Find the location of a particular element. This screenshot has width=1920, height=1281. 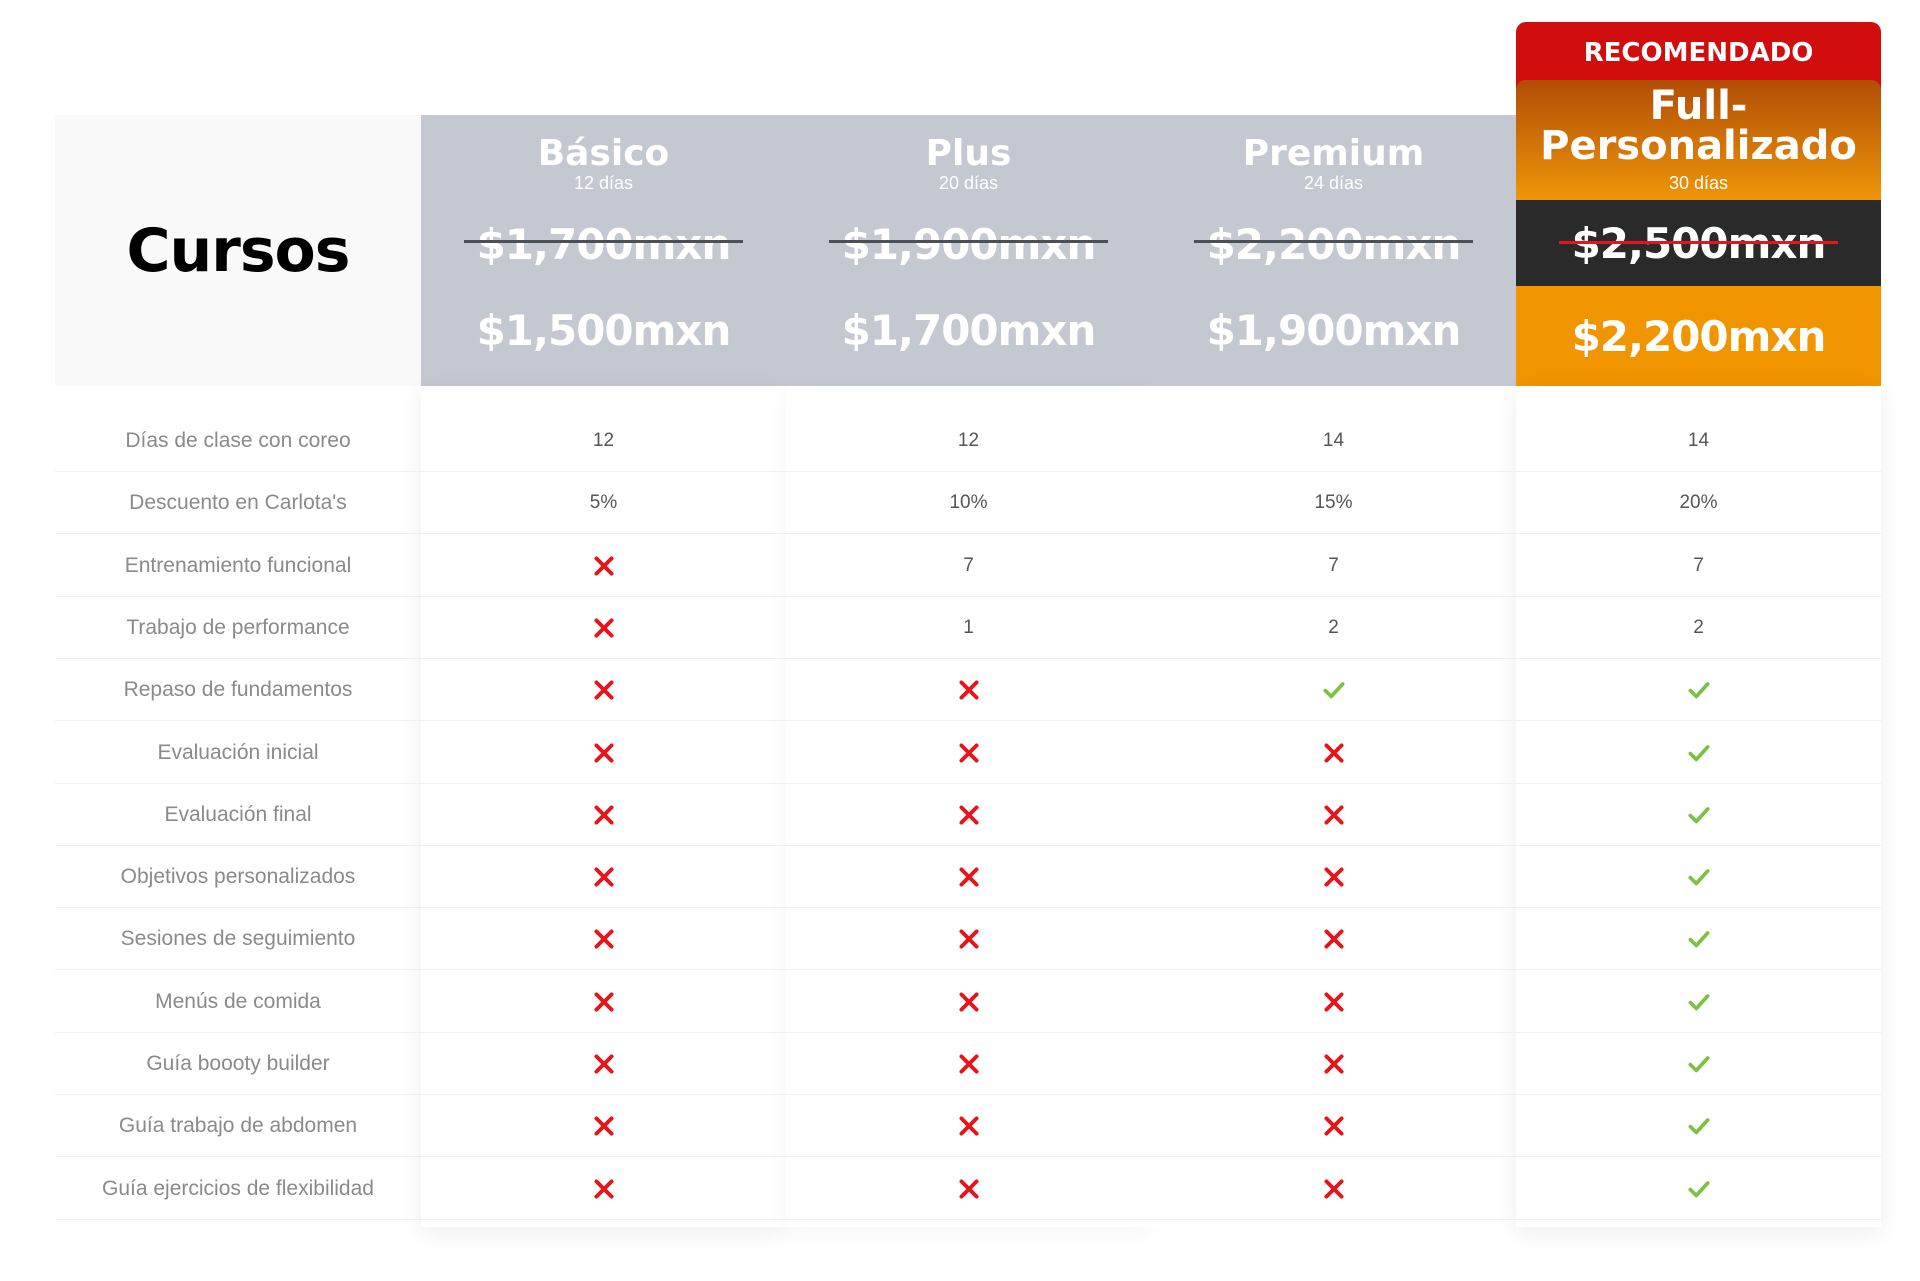

table-row: Menús de comida is located at coordinates (968, 1002).